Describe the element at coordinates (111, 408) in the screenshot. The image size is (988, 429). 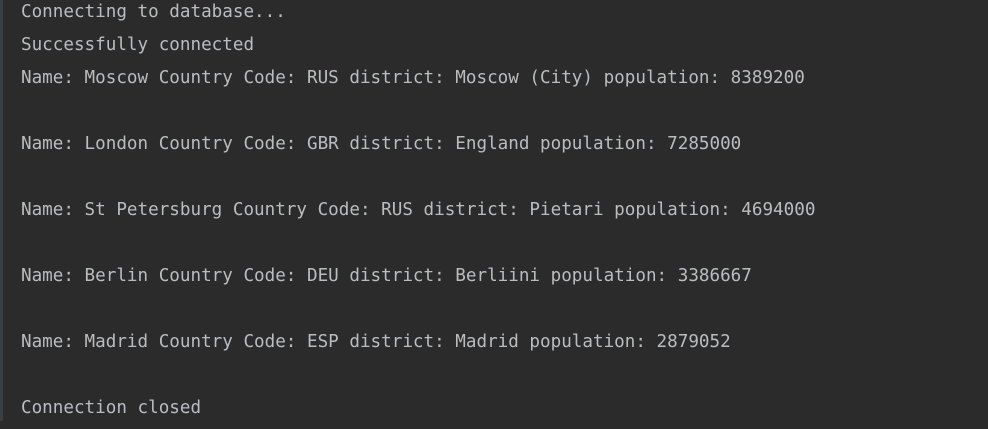
I see `console-line: Connection closed` at that location.